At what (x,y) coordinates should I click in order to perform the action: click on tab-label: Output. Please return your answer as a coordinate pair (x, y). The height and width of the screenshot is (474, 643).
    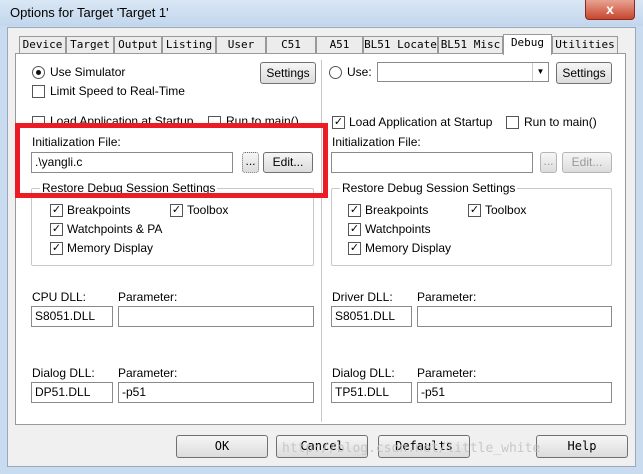
    Looking at the image, I should click on (138, 44).